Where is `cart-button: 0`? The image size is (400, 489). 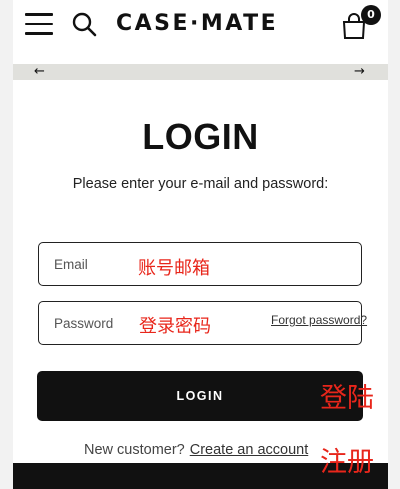 cart-button: 0 is located at coordinates (363, 22).